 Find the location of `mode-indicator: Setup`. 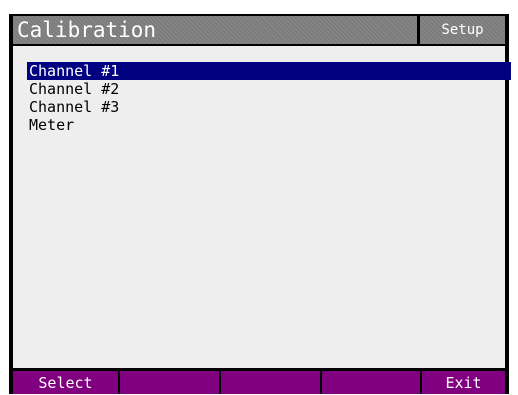

mode-indicator: Setup is located at coordinates (462, 30).